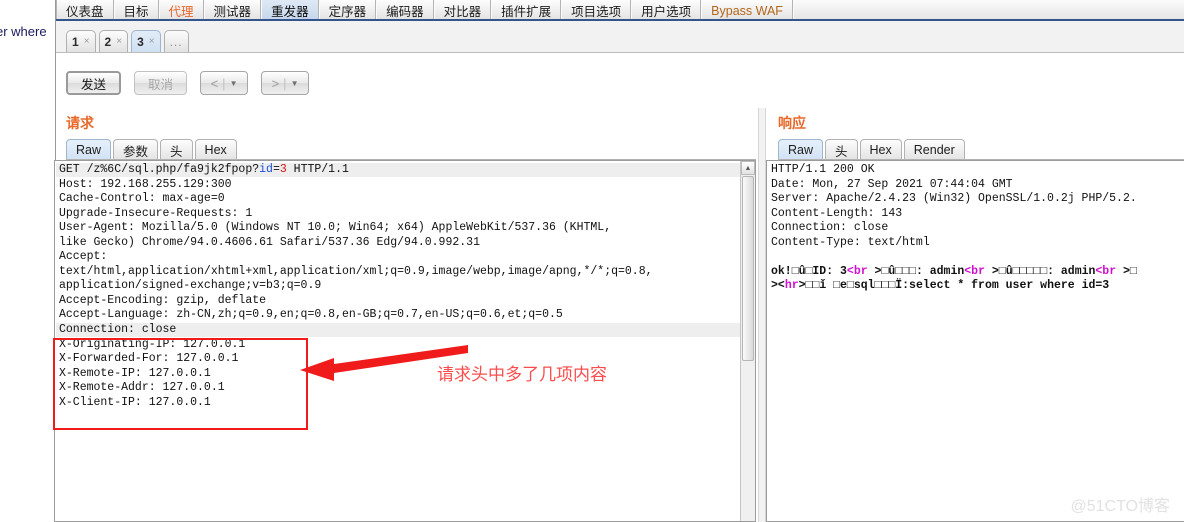 This screenshot has width=1184, height=522. I want to click on cancel-button: 取消, so click(161, 83).